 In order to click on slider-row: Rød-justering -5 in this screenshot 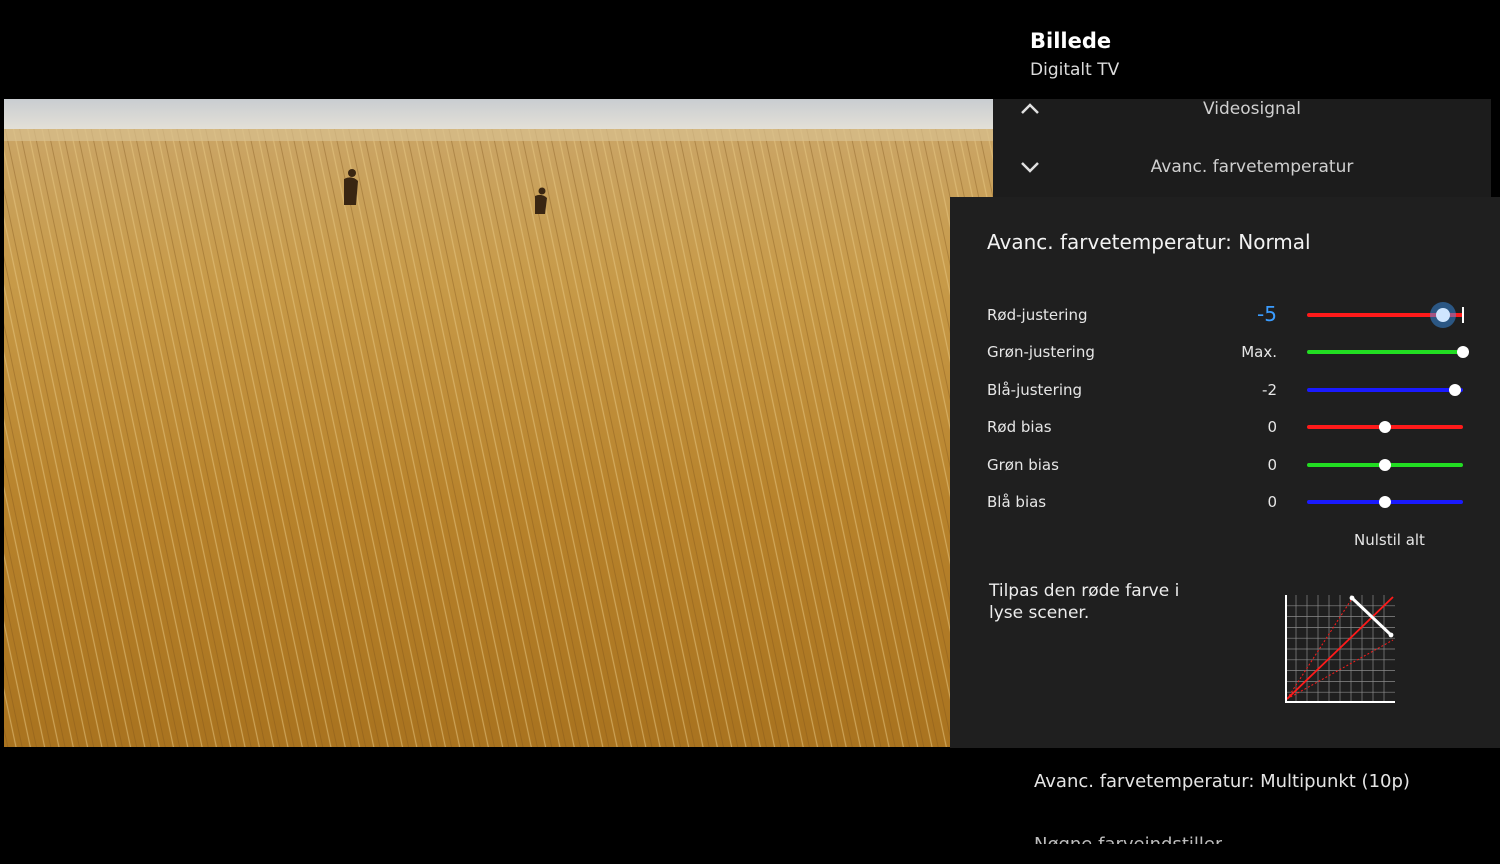, I will do `click(1232, 315)`.